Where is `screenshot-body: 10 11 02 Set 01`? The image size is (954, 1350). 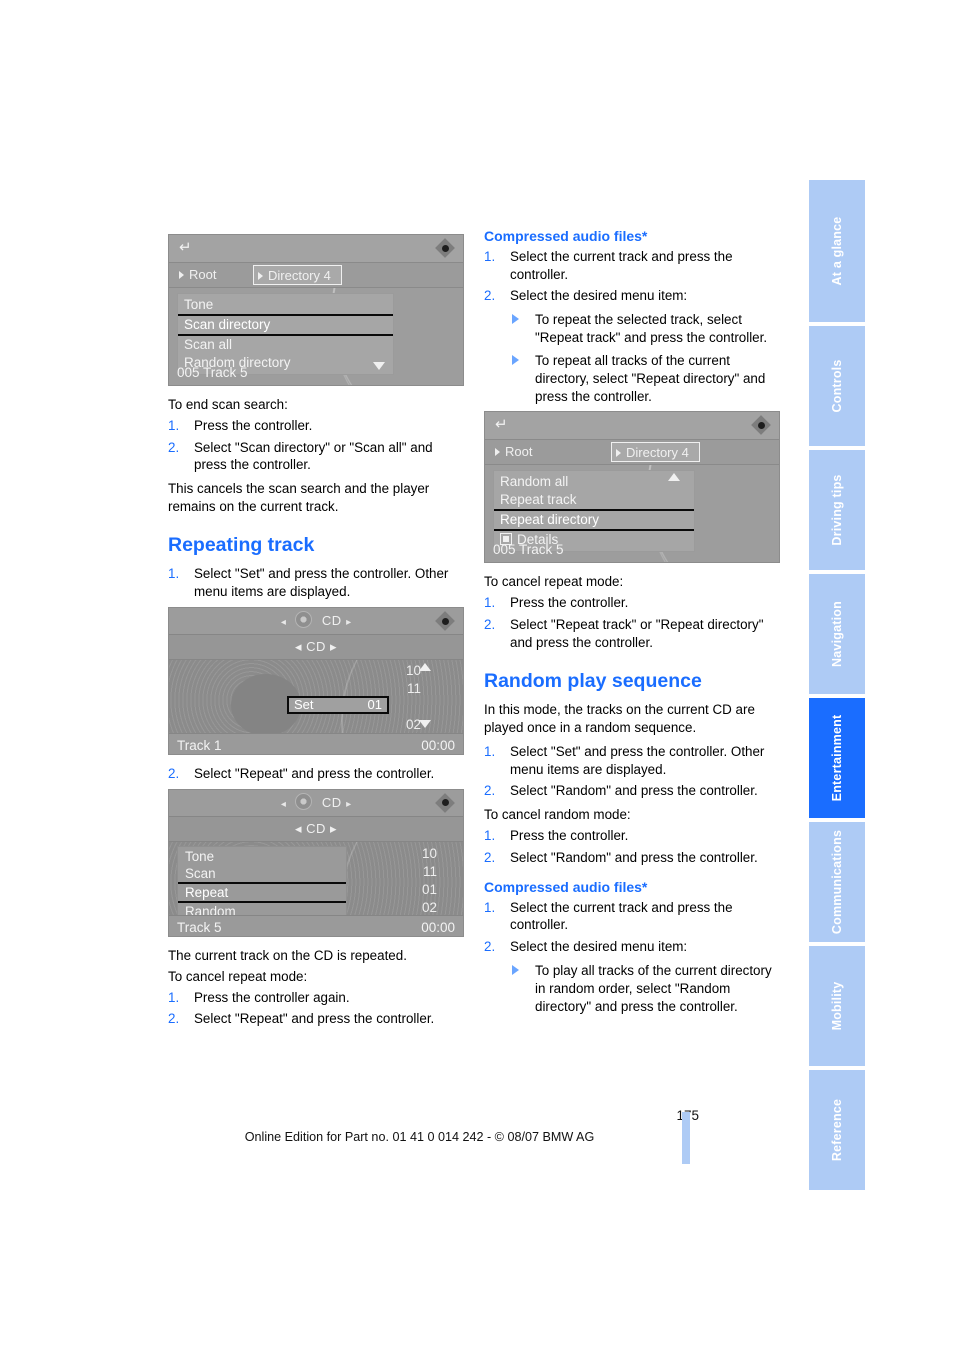
screenshot-body: 10 11 02 Set 01 is located at coordinates (316, 697).